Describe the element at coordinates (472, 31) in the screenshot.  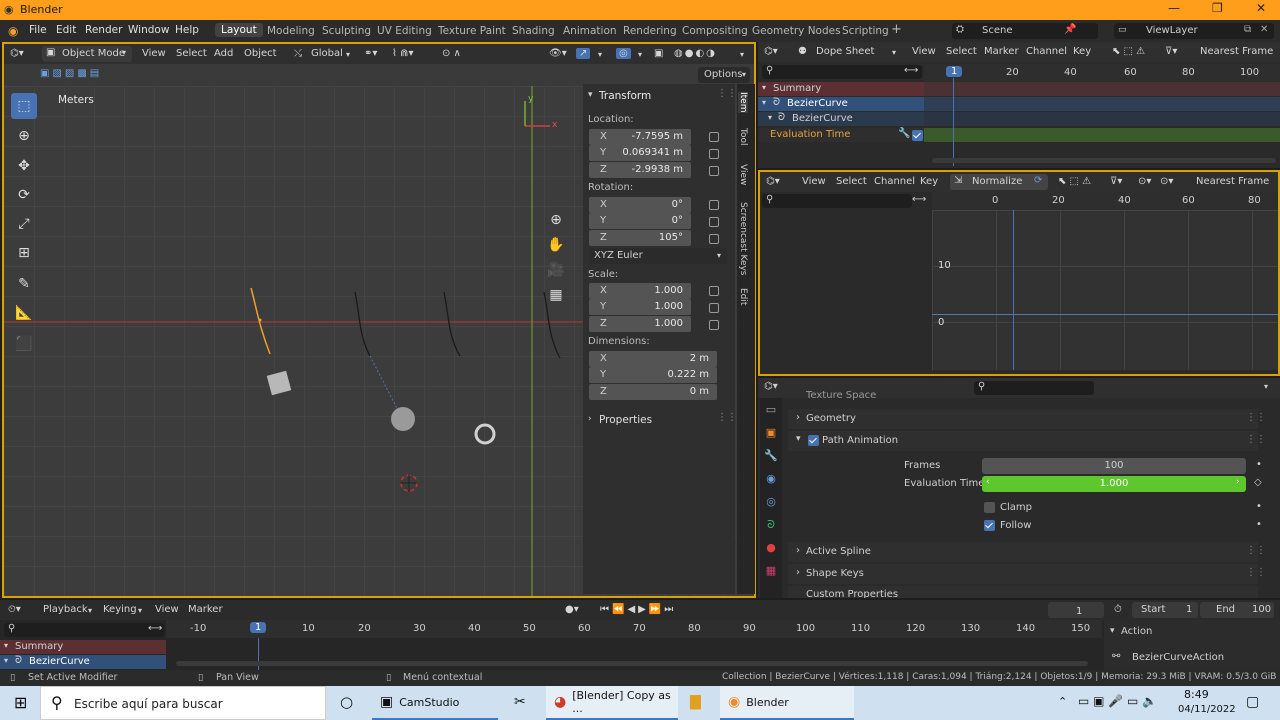
I see `tab-texture-paint: Texture Paint` at that location.